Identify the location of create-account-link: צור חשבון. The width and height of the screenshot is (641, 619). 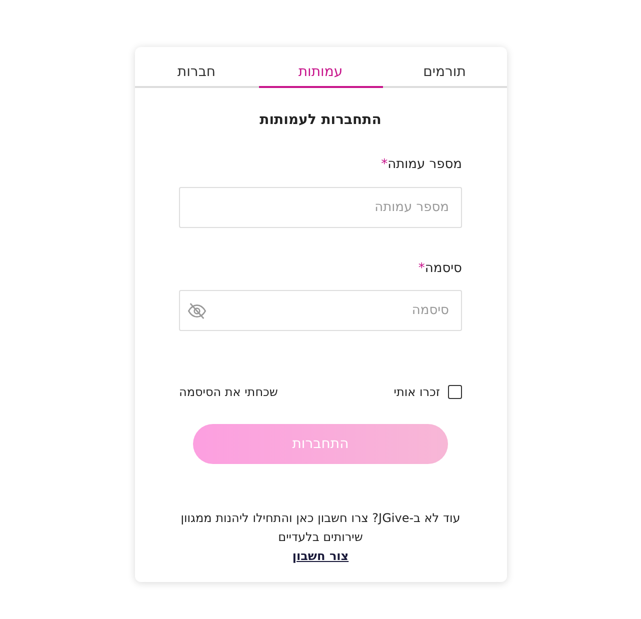
(320, 556).